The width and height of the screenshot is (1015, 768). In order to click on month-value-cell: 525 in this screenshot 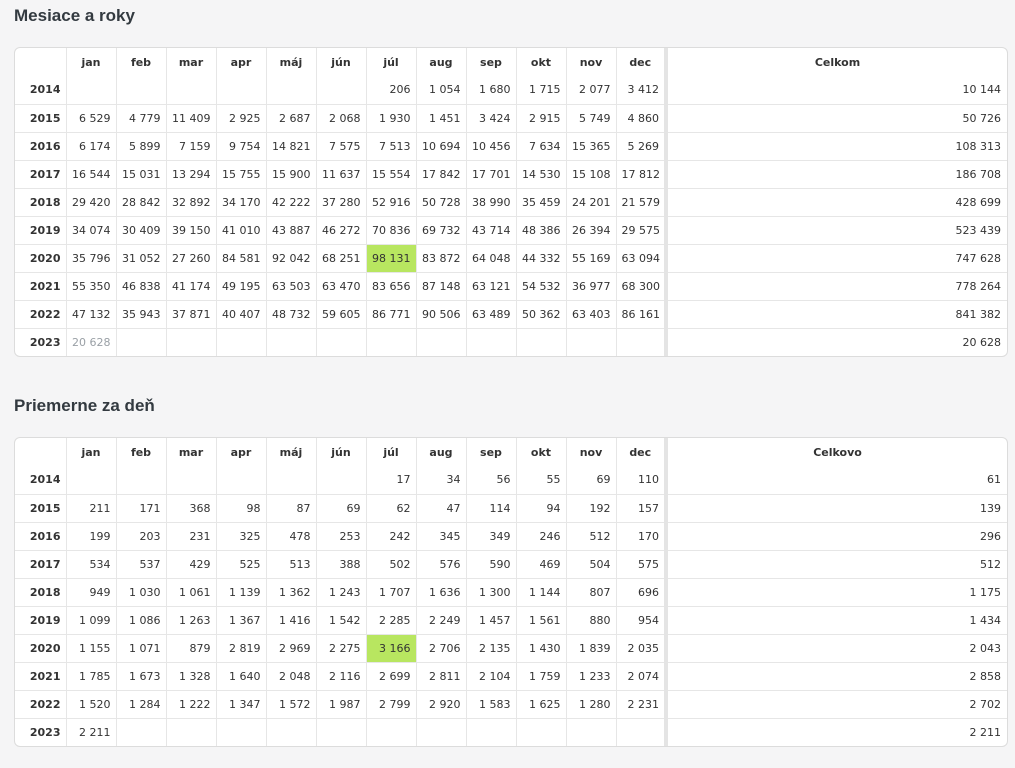, I will do `click(241, 564)`.